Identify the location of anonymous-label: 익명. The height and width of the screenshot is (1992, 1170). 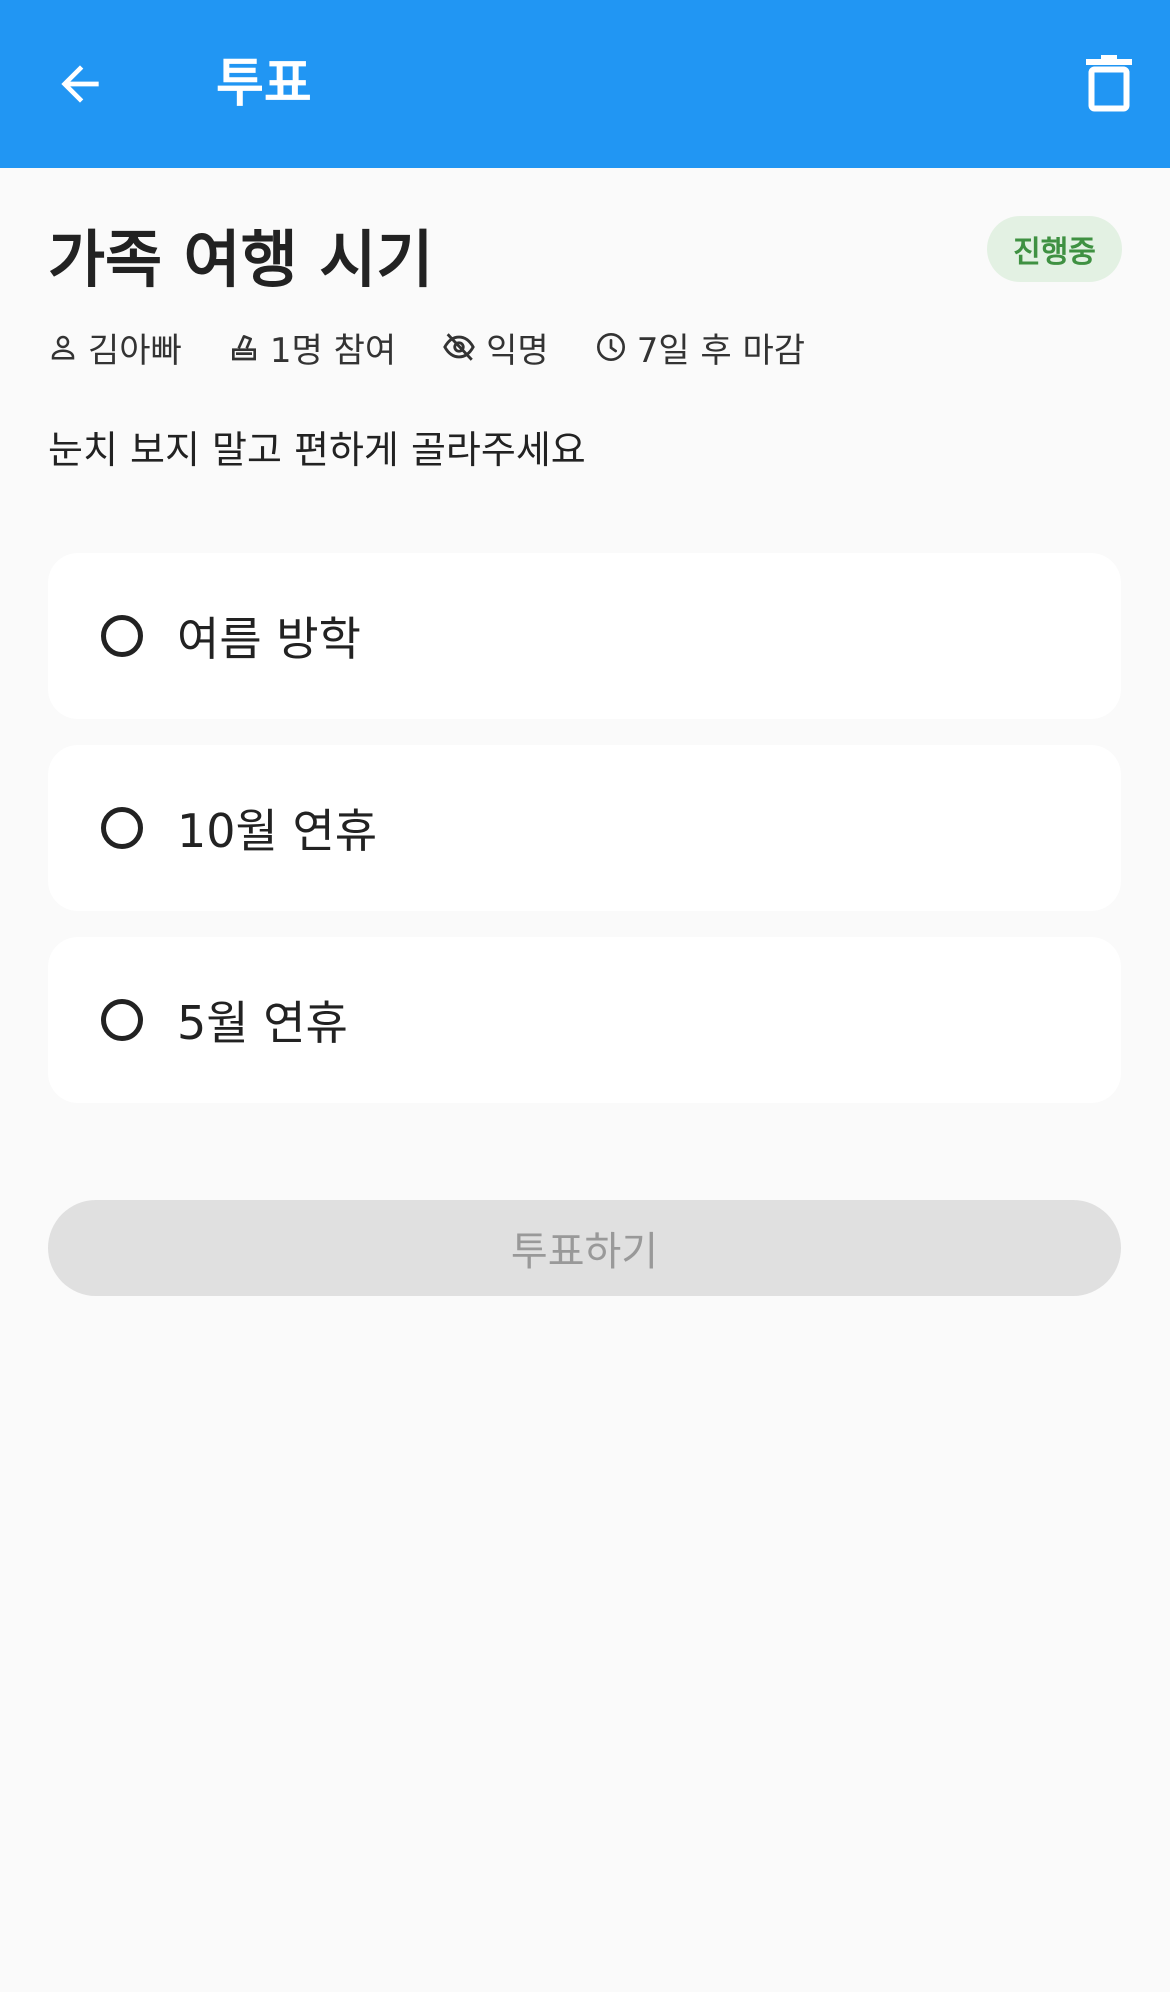
(517, 350).